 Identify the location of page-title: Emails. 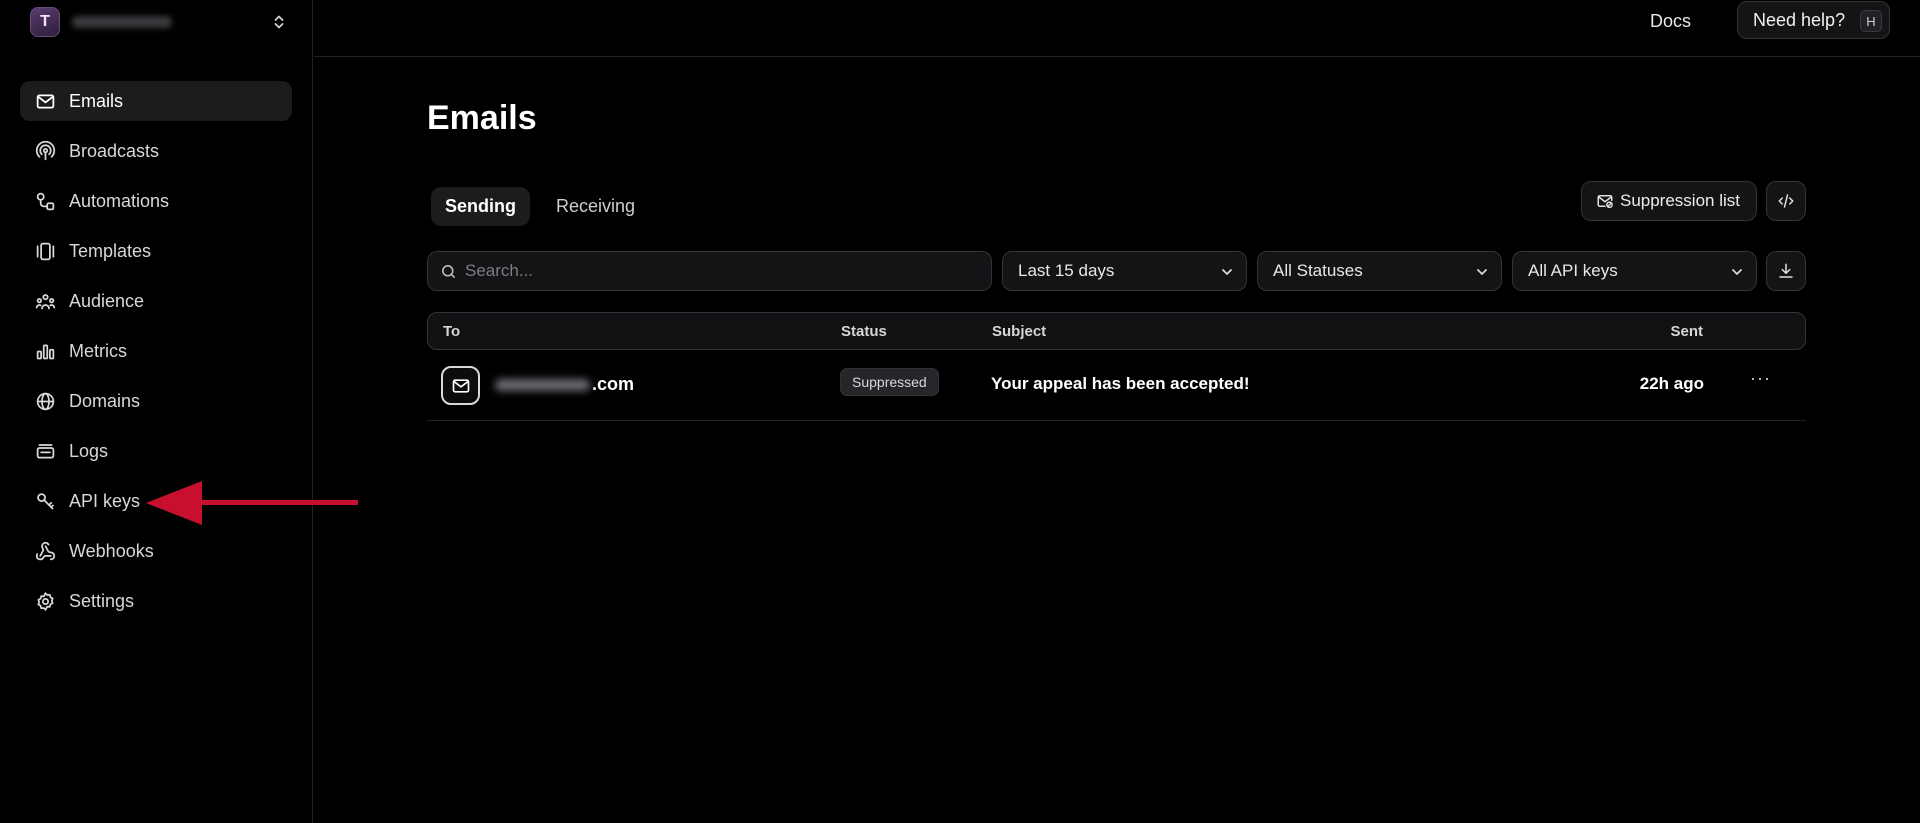
(482, 118).